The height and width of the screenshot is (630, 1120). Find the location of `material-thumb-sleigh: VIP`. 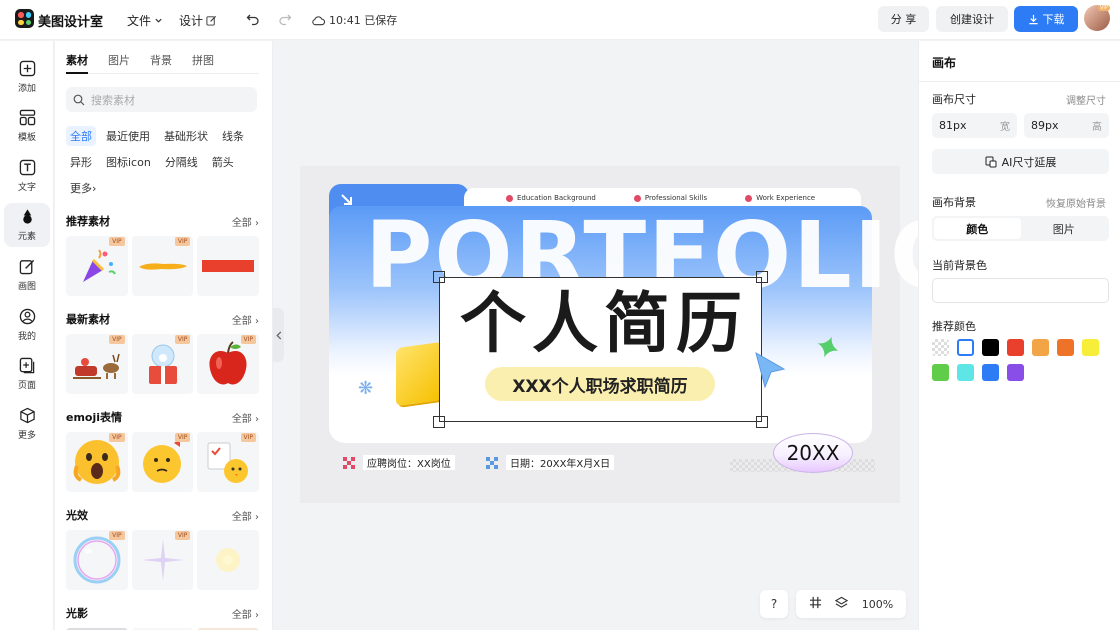

material-thumb-sleigh: VIP is located at coordinates (97, 364).